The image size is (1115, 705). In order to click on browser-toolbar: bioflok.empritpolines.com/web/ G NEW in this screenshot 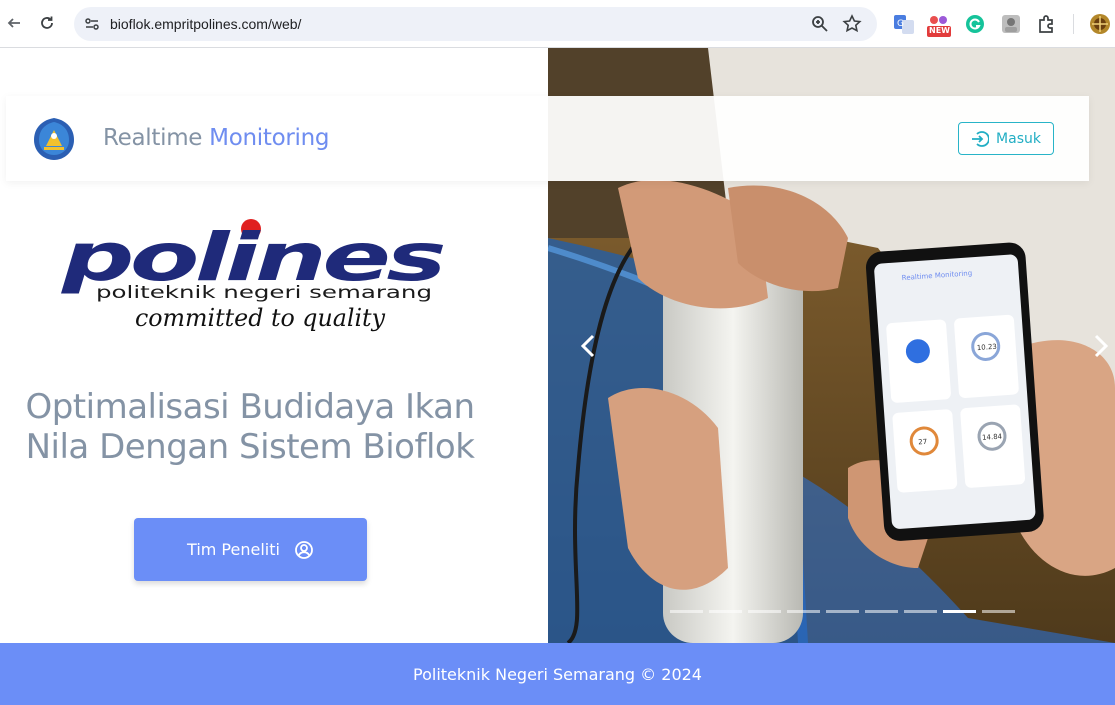, I will do `click(557, 24)`.